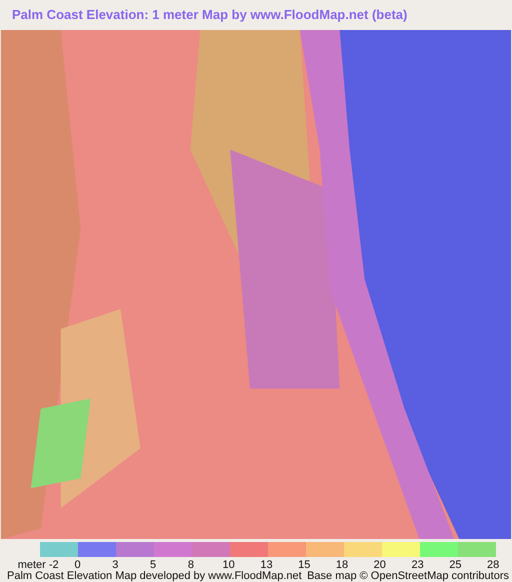 The height and width of the screenshot is (582, 512). I want to click on legend-label: 25, so click(455, 565).